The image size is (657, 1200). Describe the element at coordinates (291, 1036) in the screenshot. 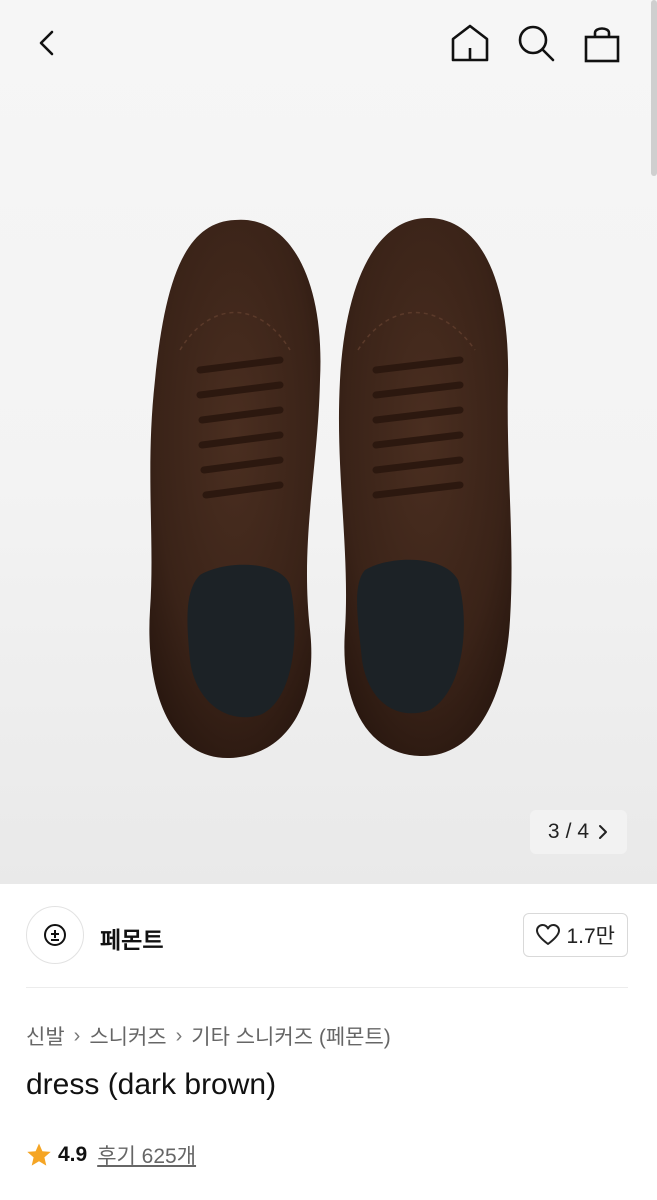

I see `breadcrumb-item-other-sneakers: 기타 스니커즈 (페몬트)` at that location.